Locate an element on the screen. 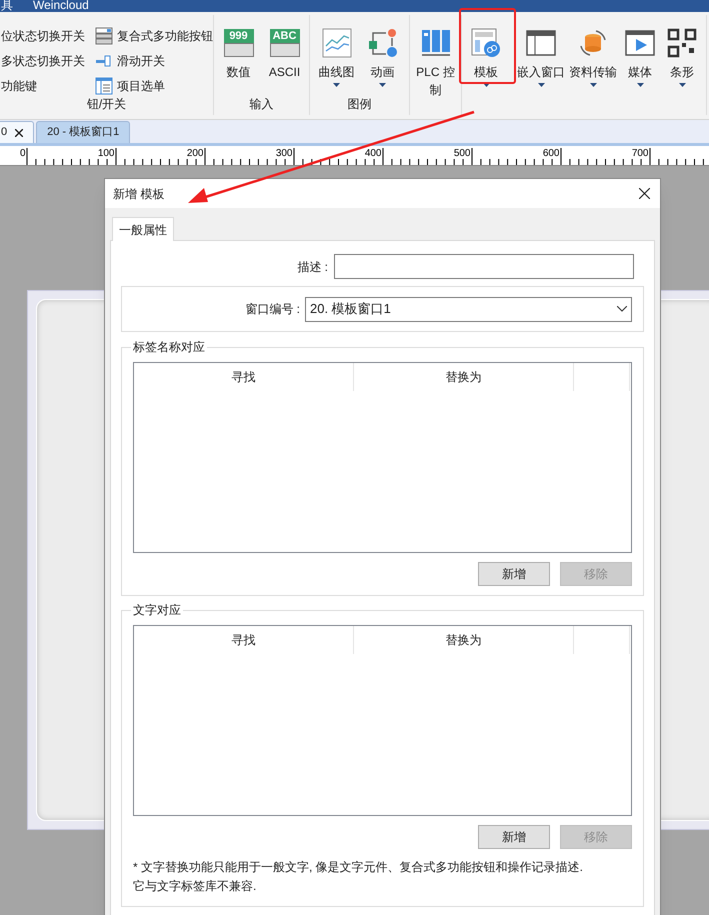  note-text: * 文字替换功能只能用于一般文字, 像是文字元件、复合式多功能按钮和操作记录描述. is located at coordinates (358, 867).